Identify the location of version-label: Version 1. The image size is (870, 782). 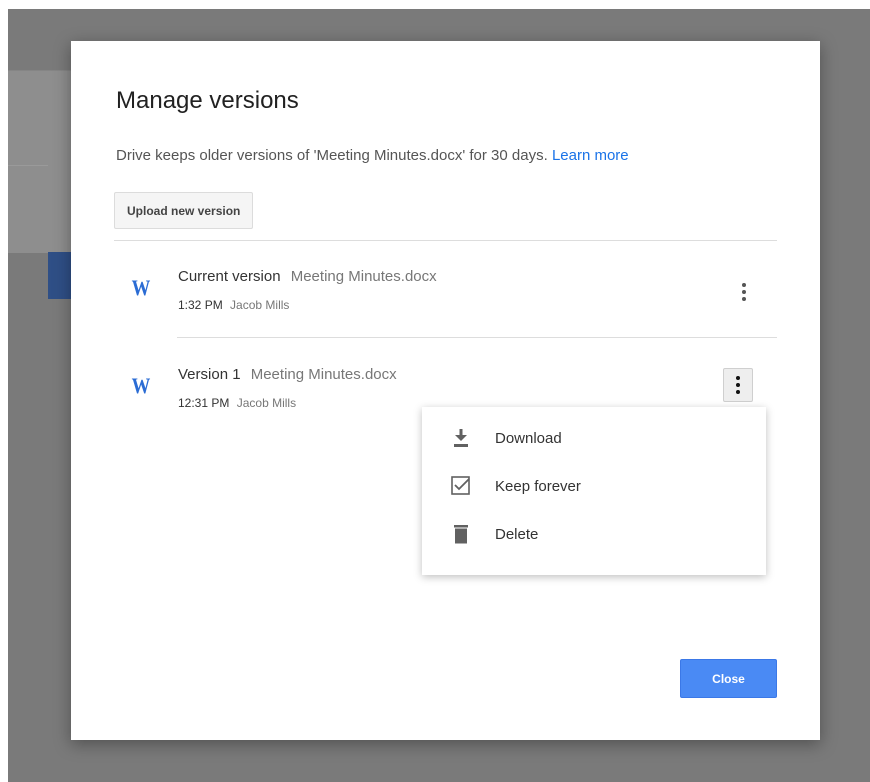
(209, 374).